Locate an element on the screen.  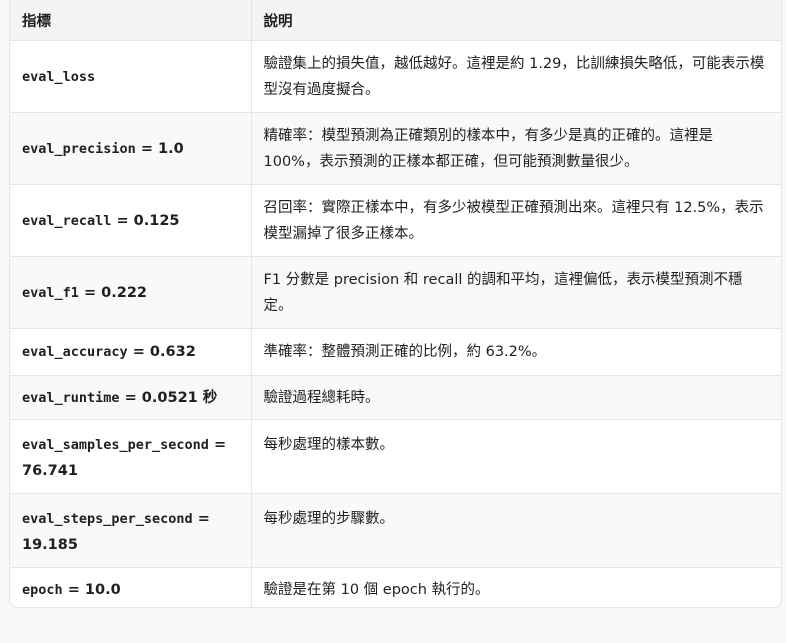
metric-code: eval_f1 is located at coordinates (50, 292).